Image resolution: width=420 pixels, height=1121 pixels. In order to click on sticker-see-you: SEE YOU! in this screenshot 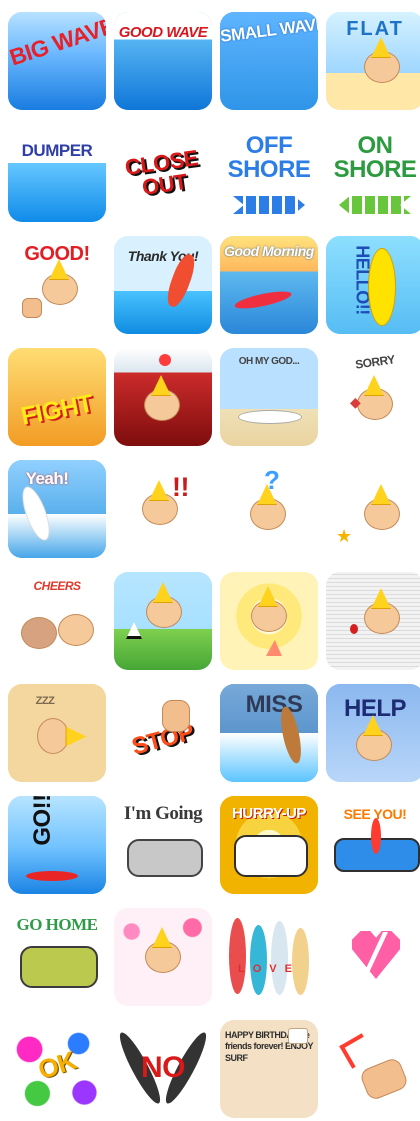, I will do `click(373, 845)`.